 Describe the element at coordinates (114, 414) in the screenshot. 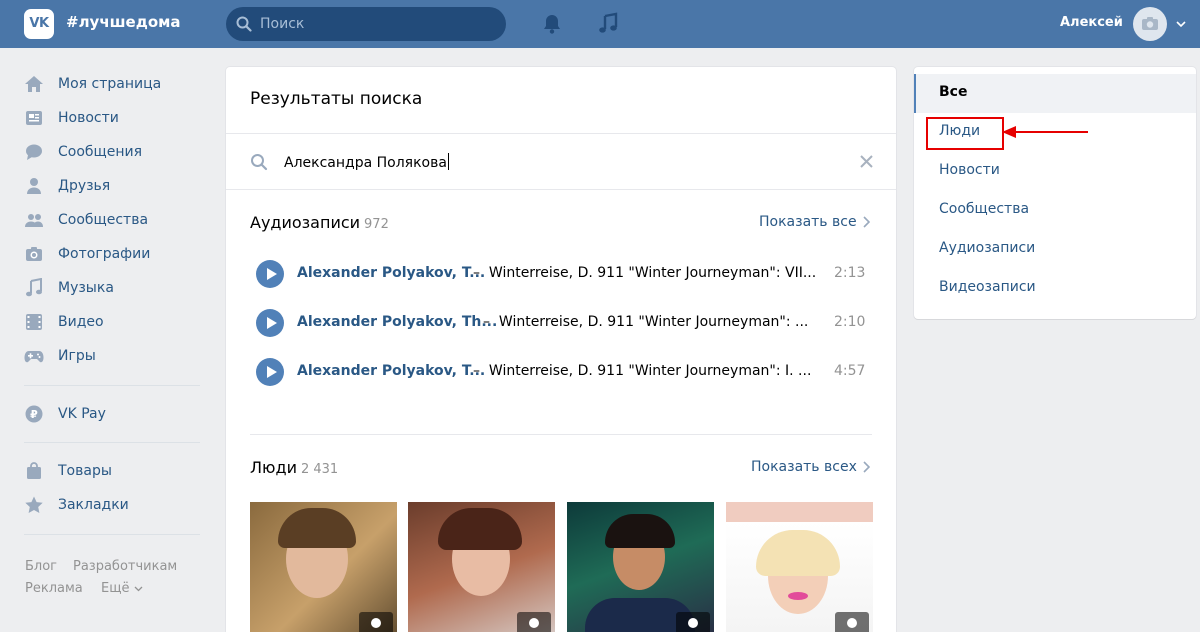

I see `nav-vkpay: ₽ VK Pay` at that location.